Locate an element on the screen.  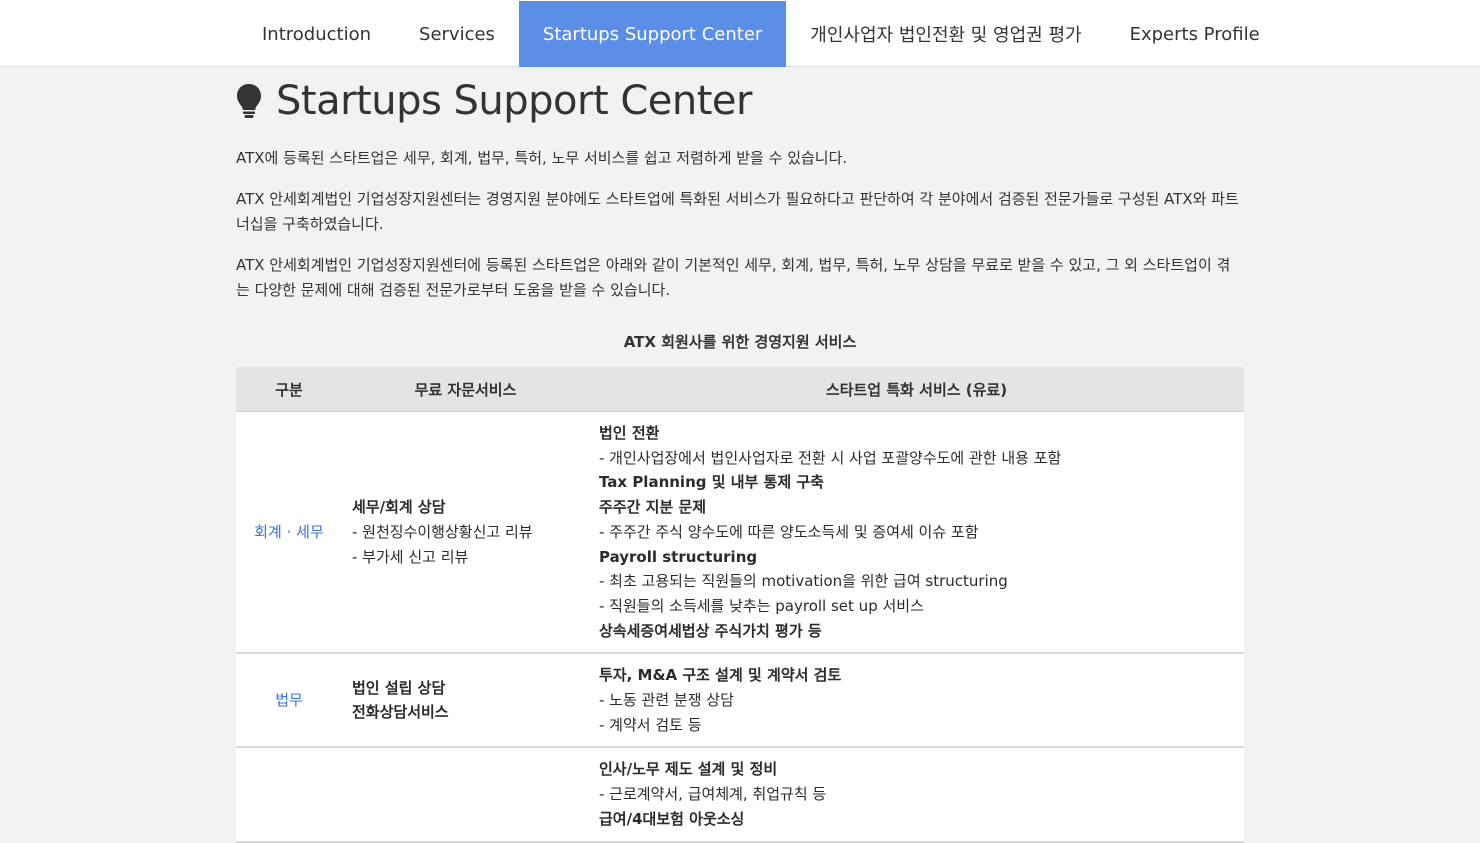
table-header-row: 구분 무료 자문서비스 스타트업 특화 서비스 (유료) is located at coordinates (740, 389).